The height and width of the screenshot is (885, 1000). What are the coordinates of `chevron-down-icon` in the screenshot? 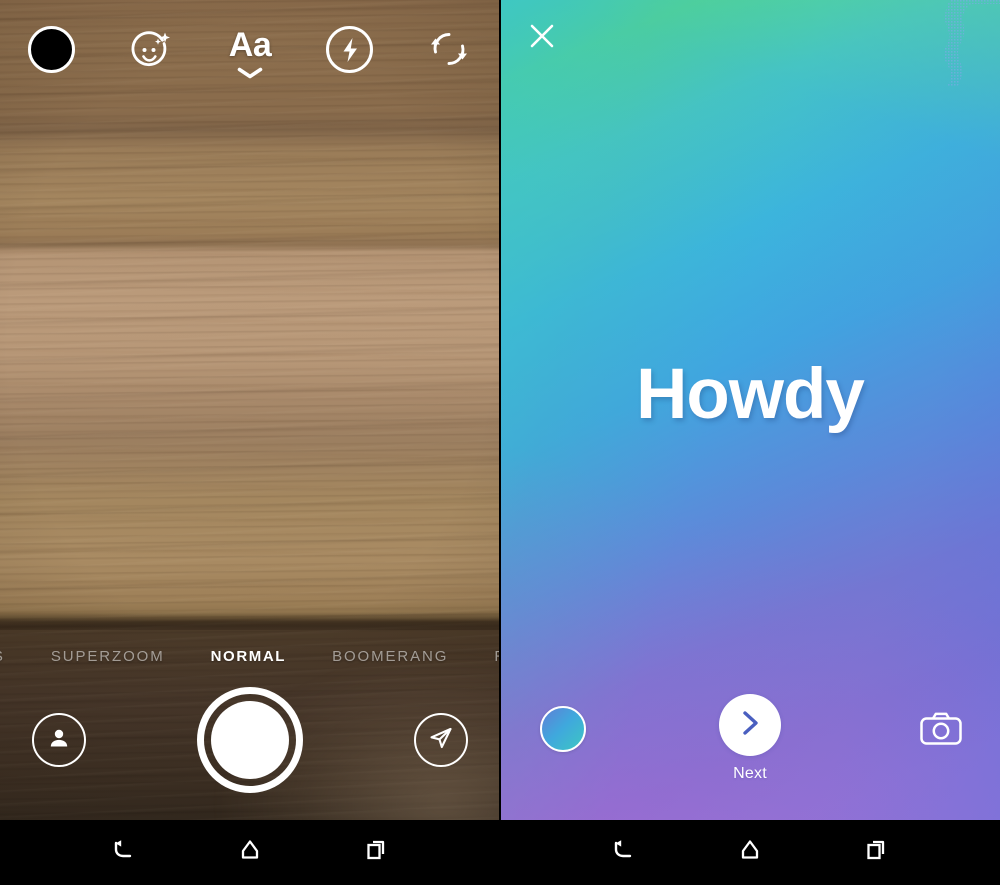 It's located at (250, 72).